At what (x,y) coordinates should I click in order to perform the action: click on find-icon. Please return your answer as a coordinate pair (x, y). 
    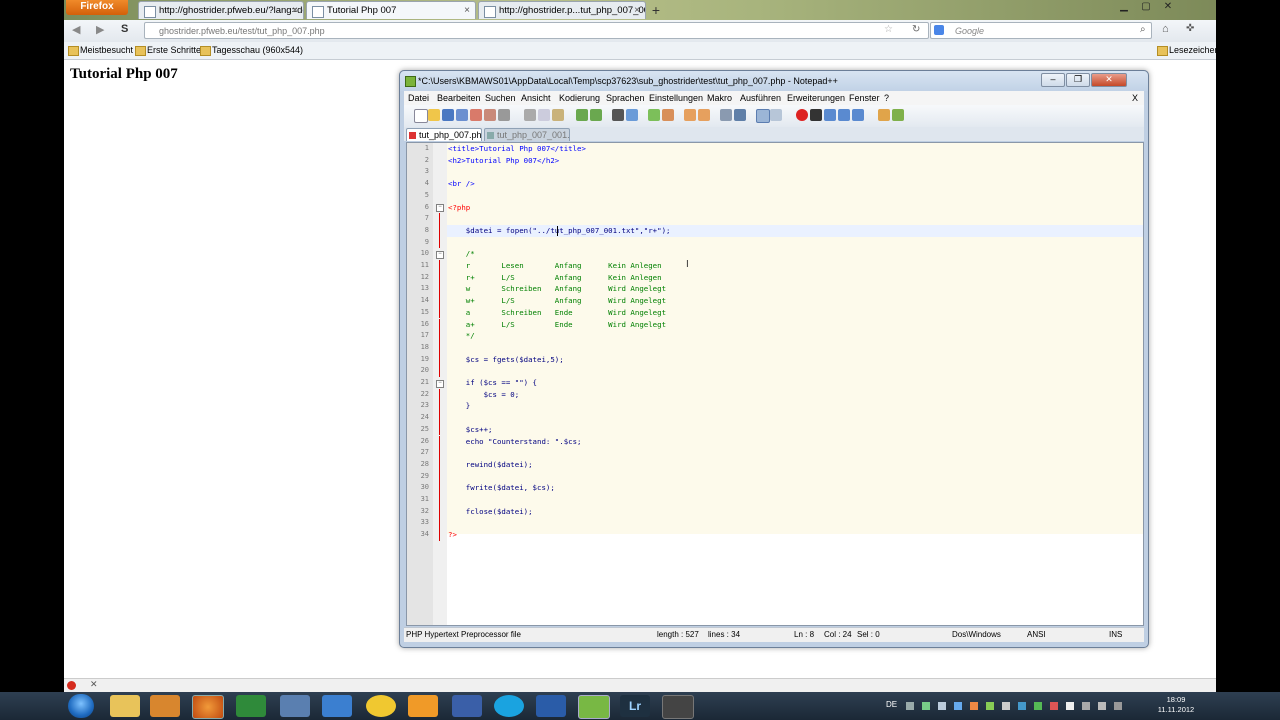
    Looking at the image, I should click on (618, 115).